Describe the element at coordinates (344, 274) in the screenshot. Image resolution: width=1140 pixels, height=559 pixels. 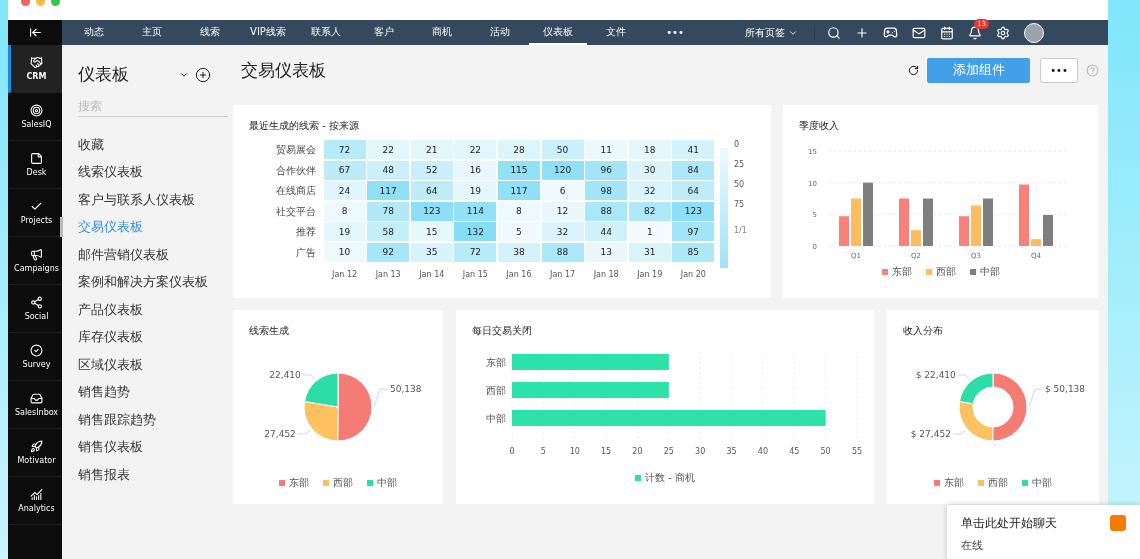
I see `column-label: Jan 12` at that location.